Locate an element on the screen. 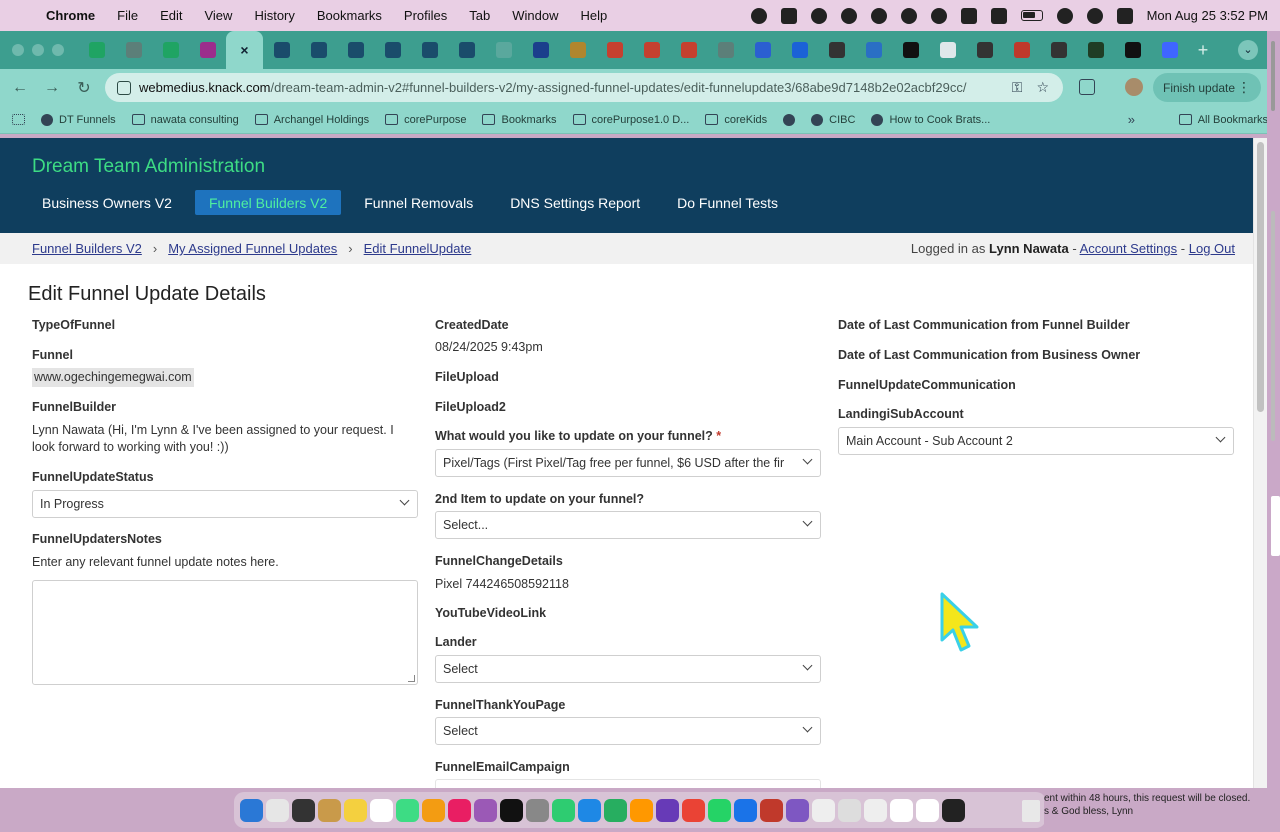  funnel-update-status-select: In Progress is located at coordinates (225, 504).